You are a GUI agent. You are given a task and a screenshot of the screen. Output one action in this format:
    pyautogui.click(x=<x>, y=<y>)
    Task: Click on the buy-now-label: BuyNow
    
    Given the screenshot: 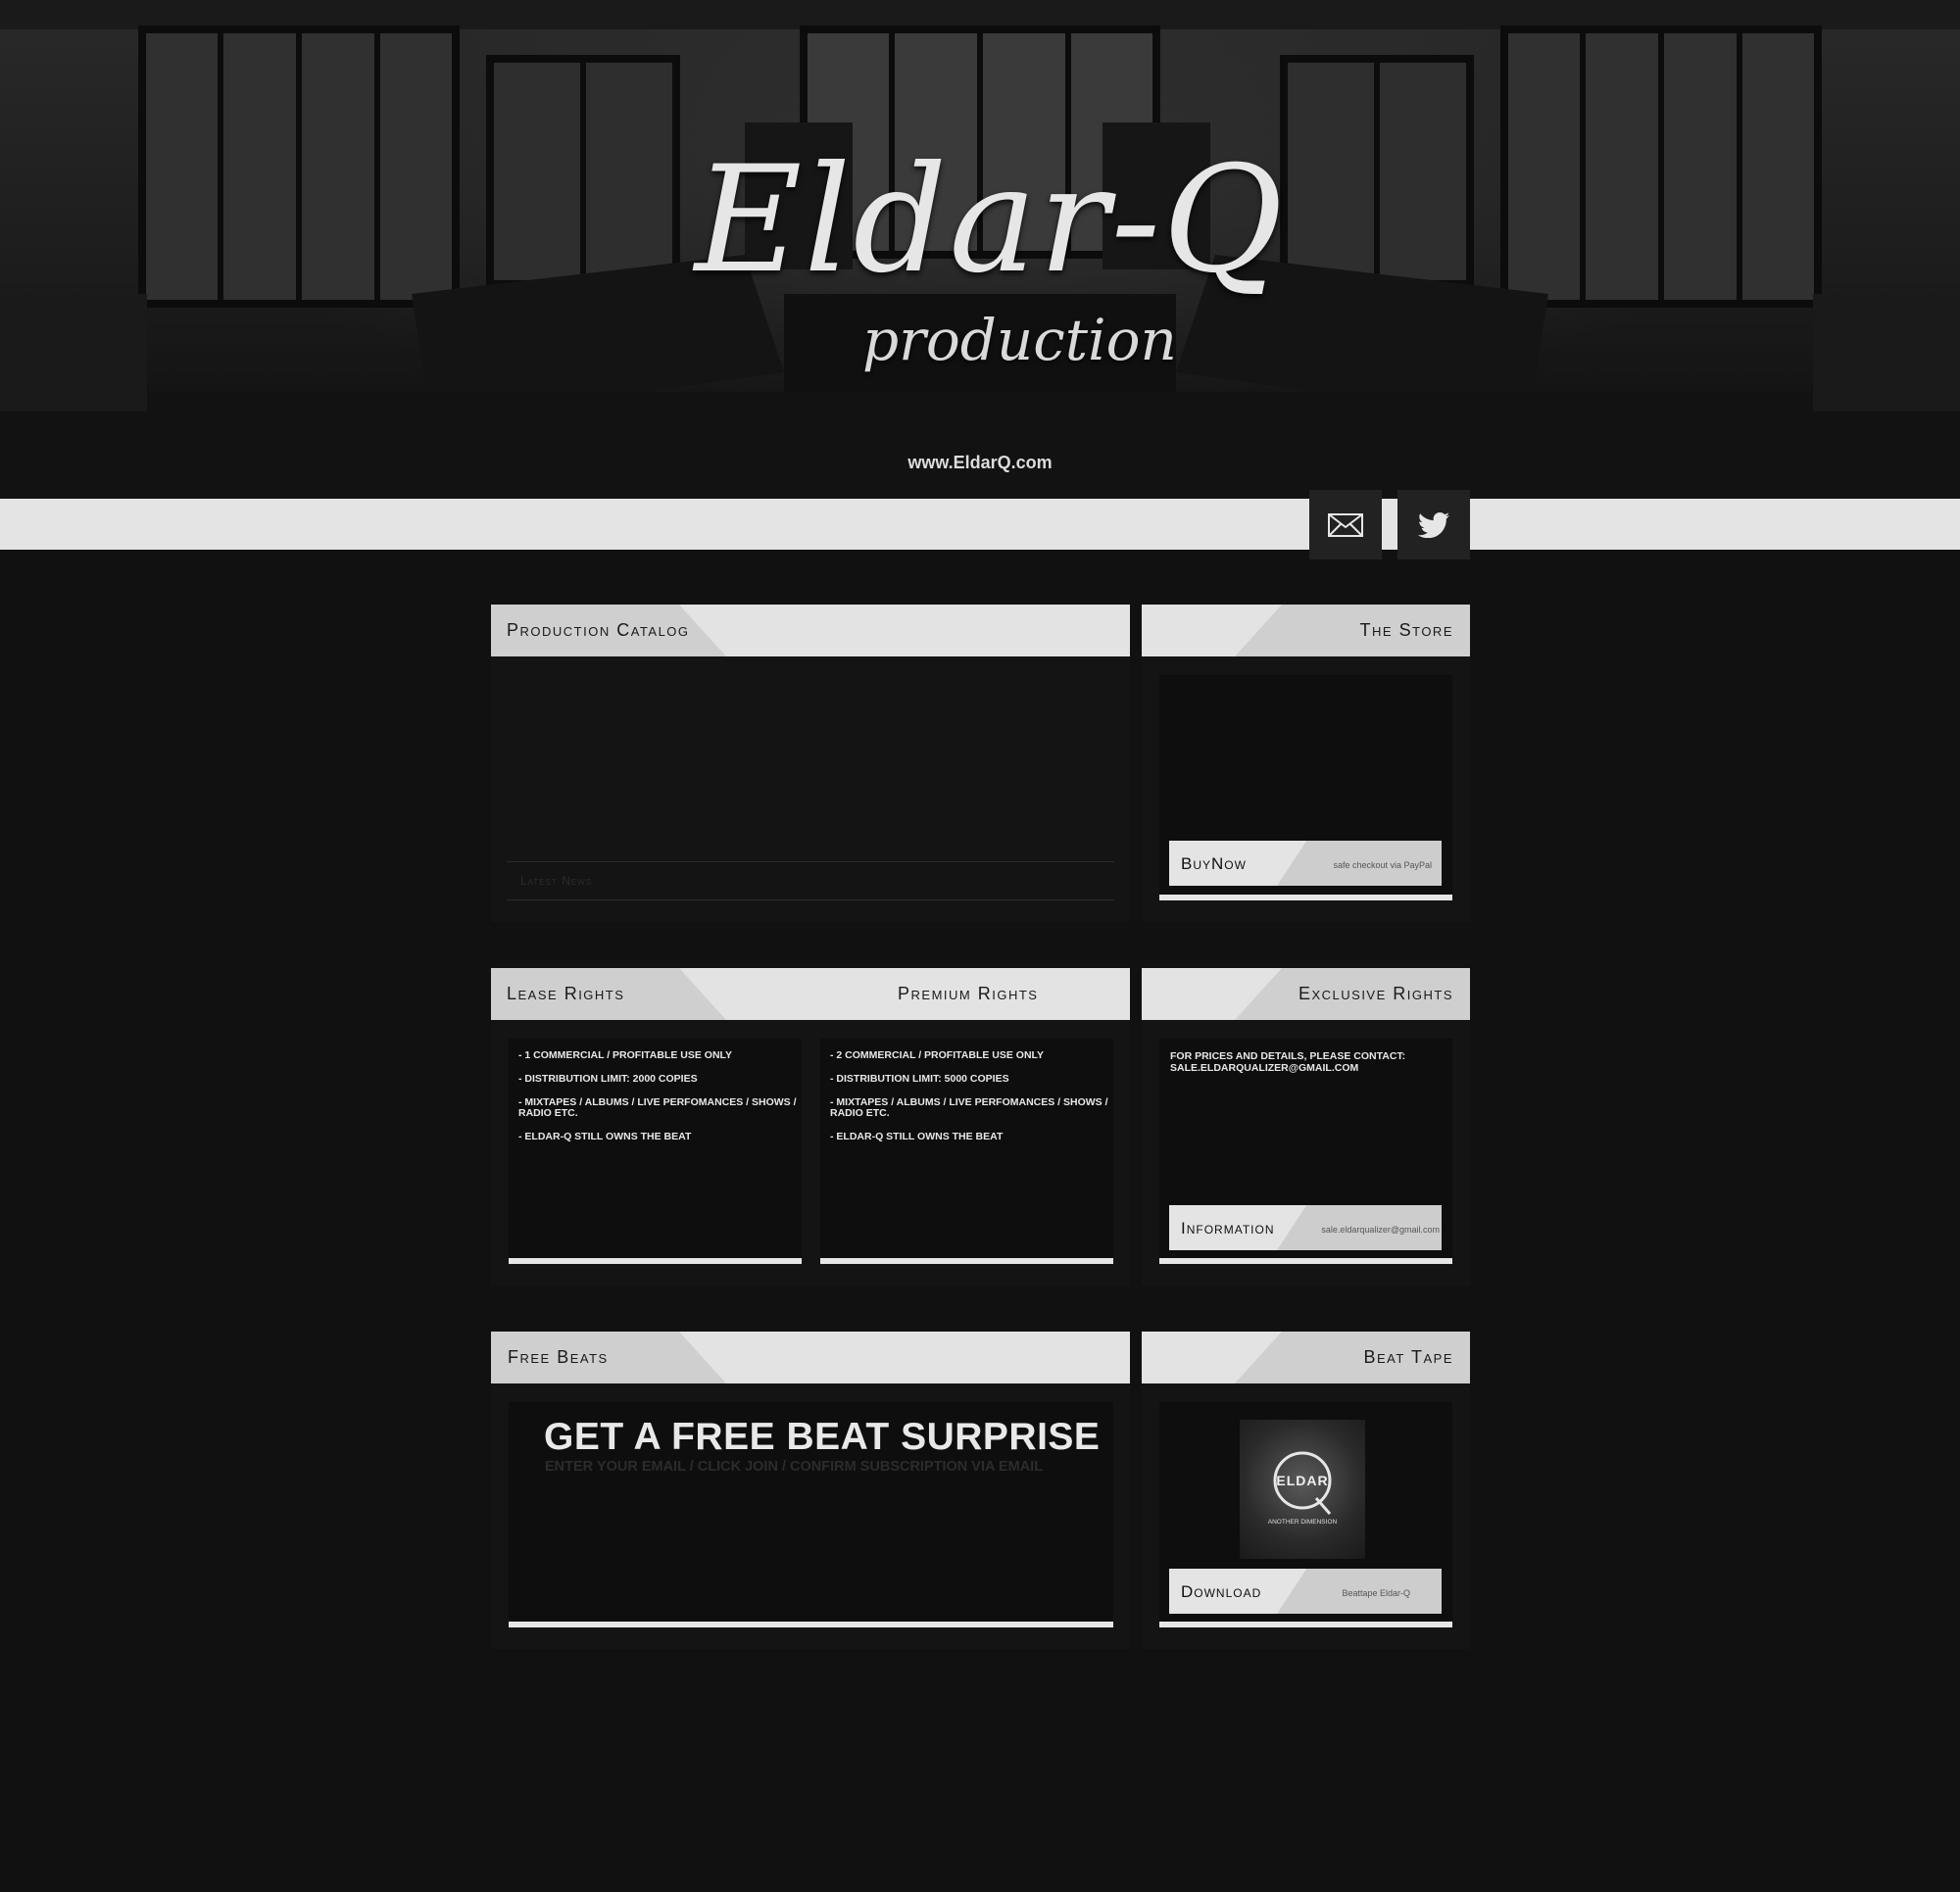 What is the action you would take?
    pyautogui.click(x=1214, y=863)
    